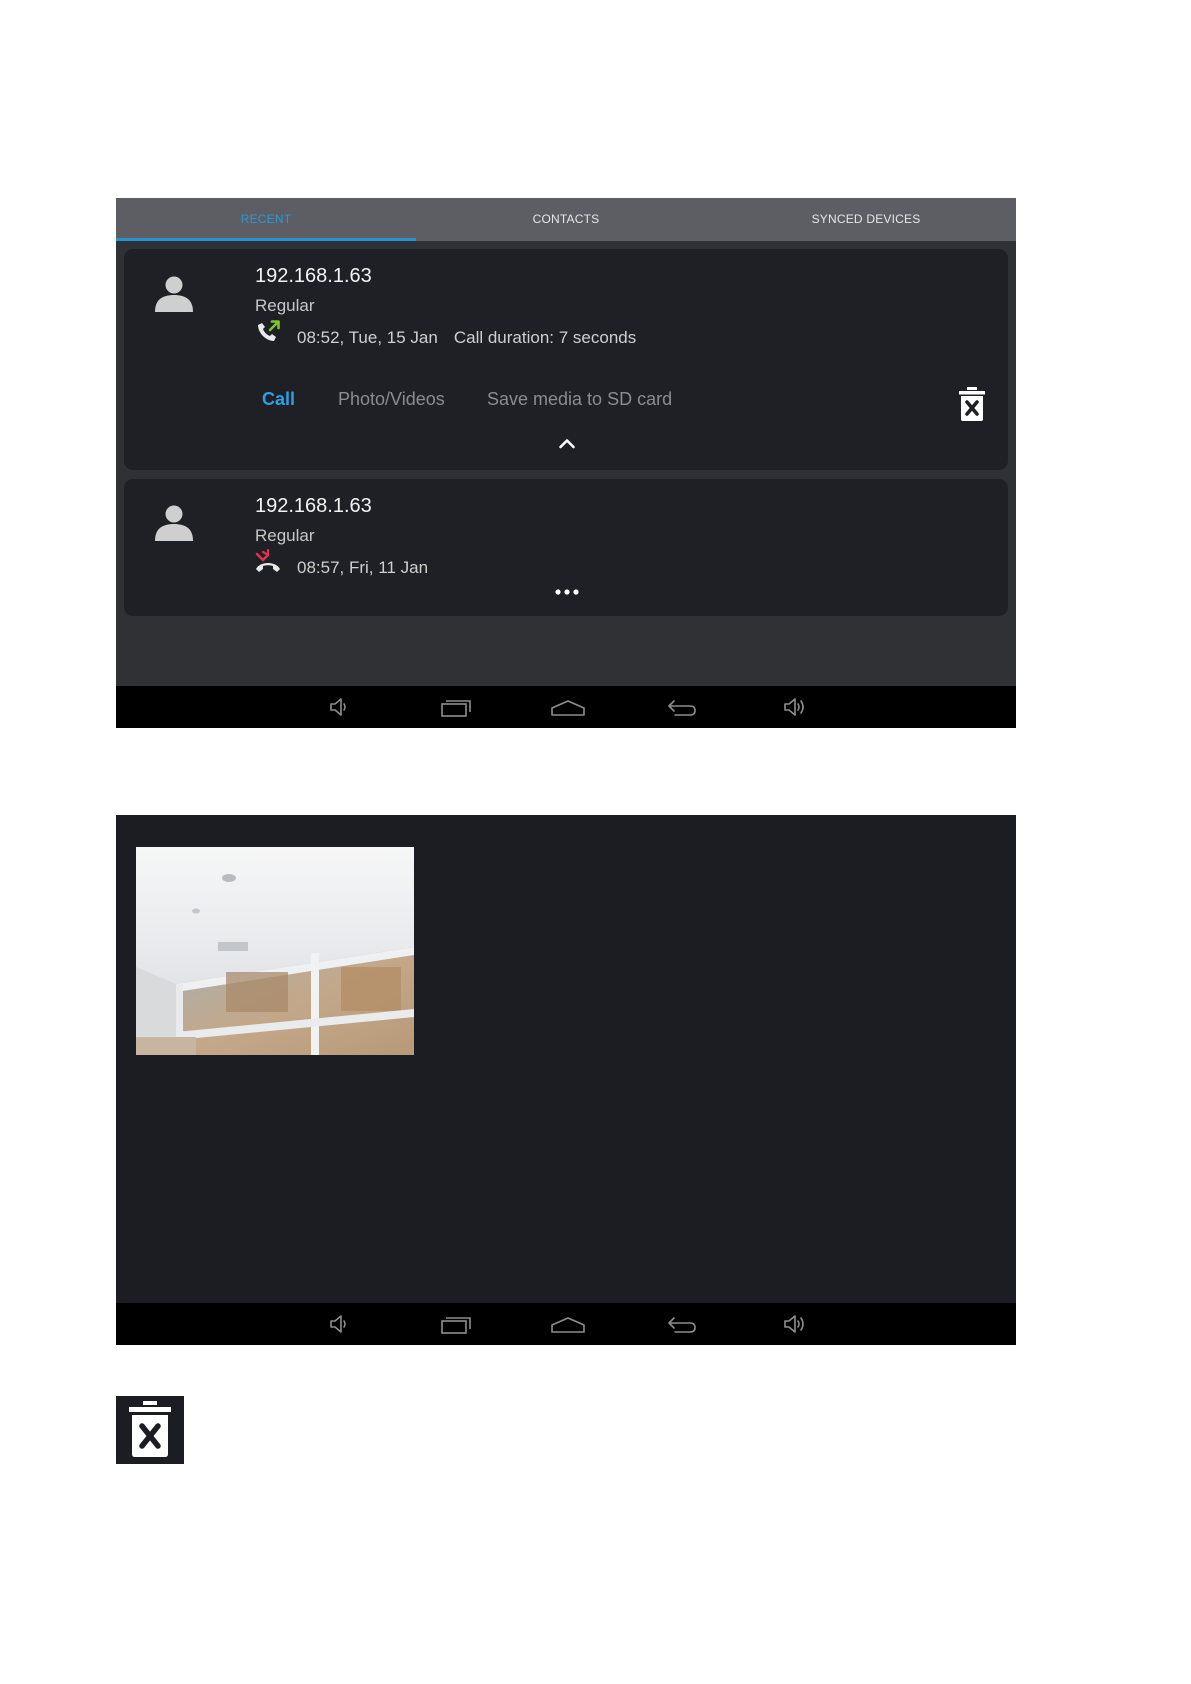 Image resolution: width=1191 pixels, height=1684 pixels. I want to click on delete-icon-illustration, so click(150, 1430).